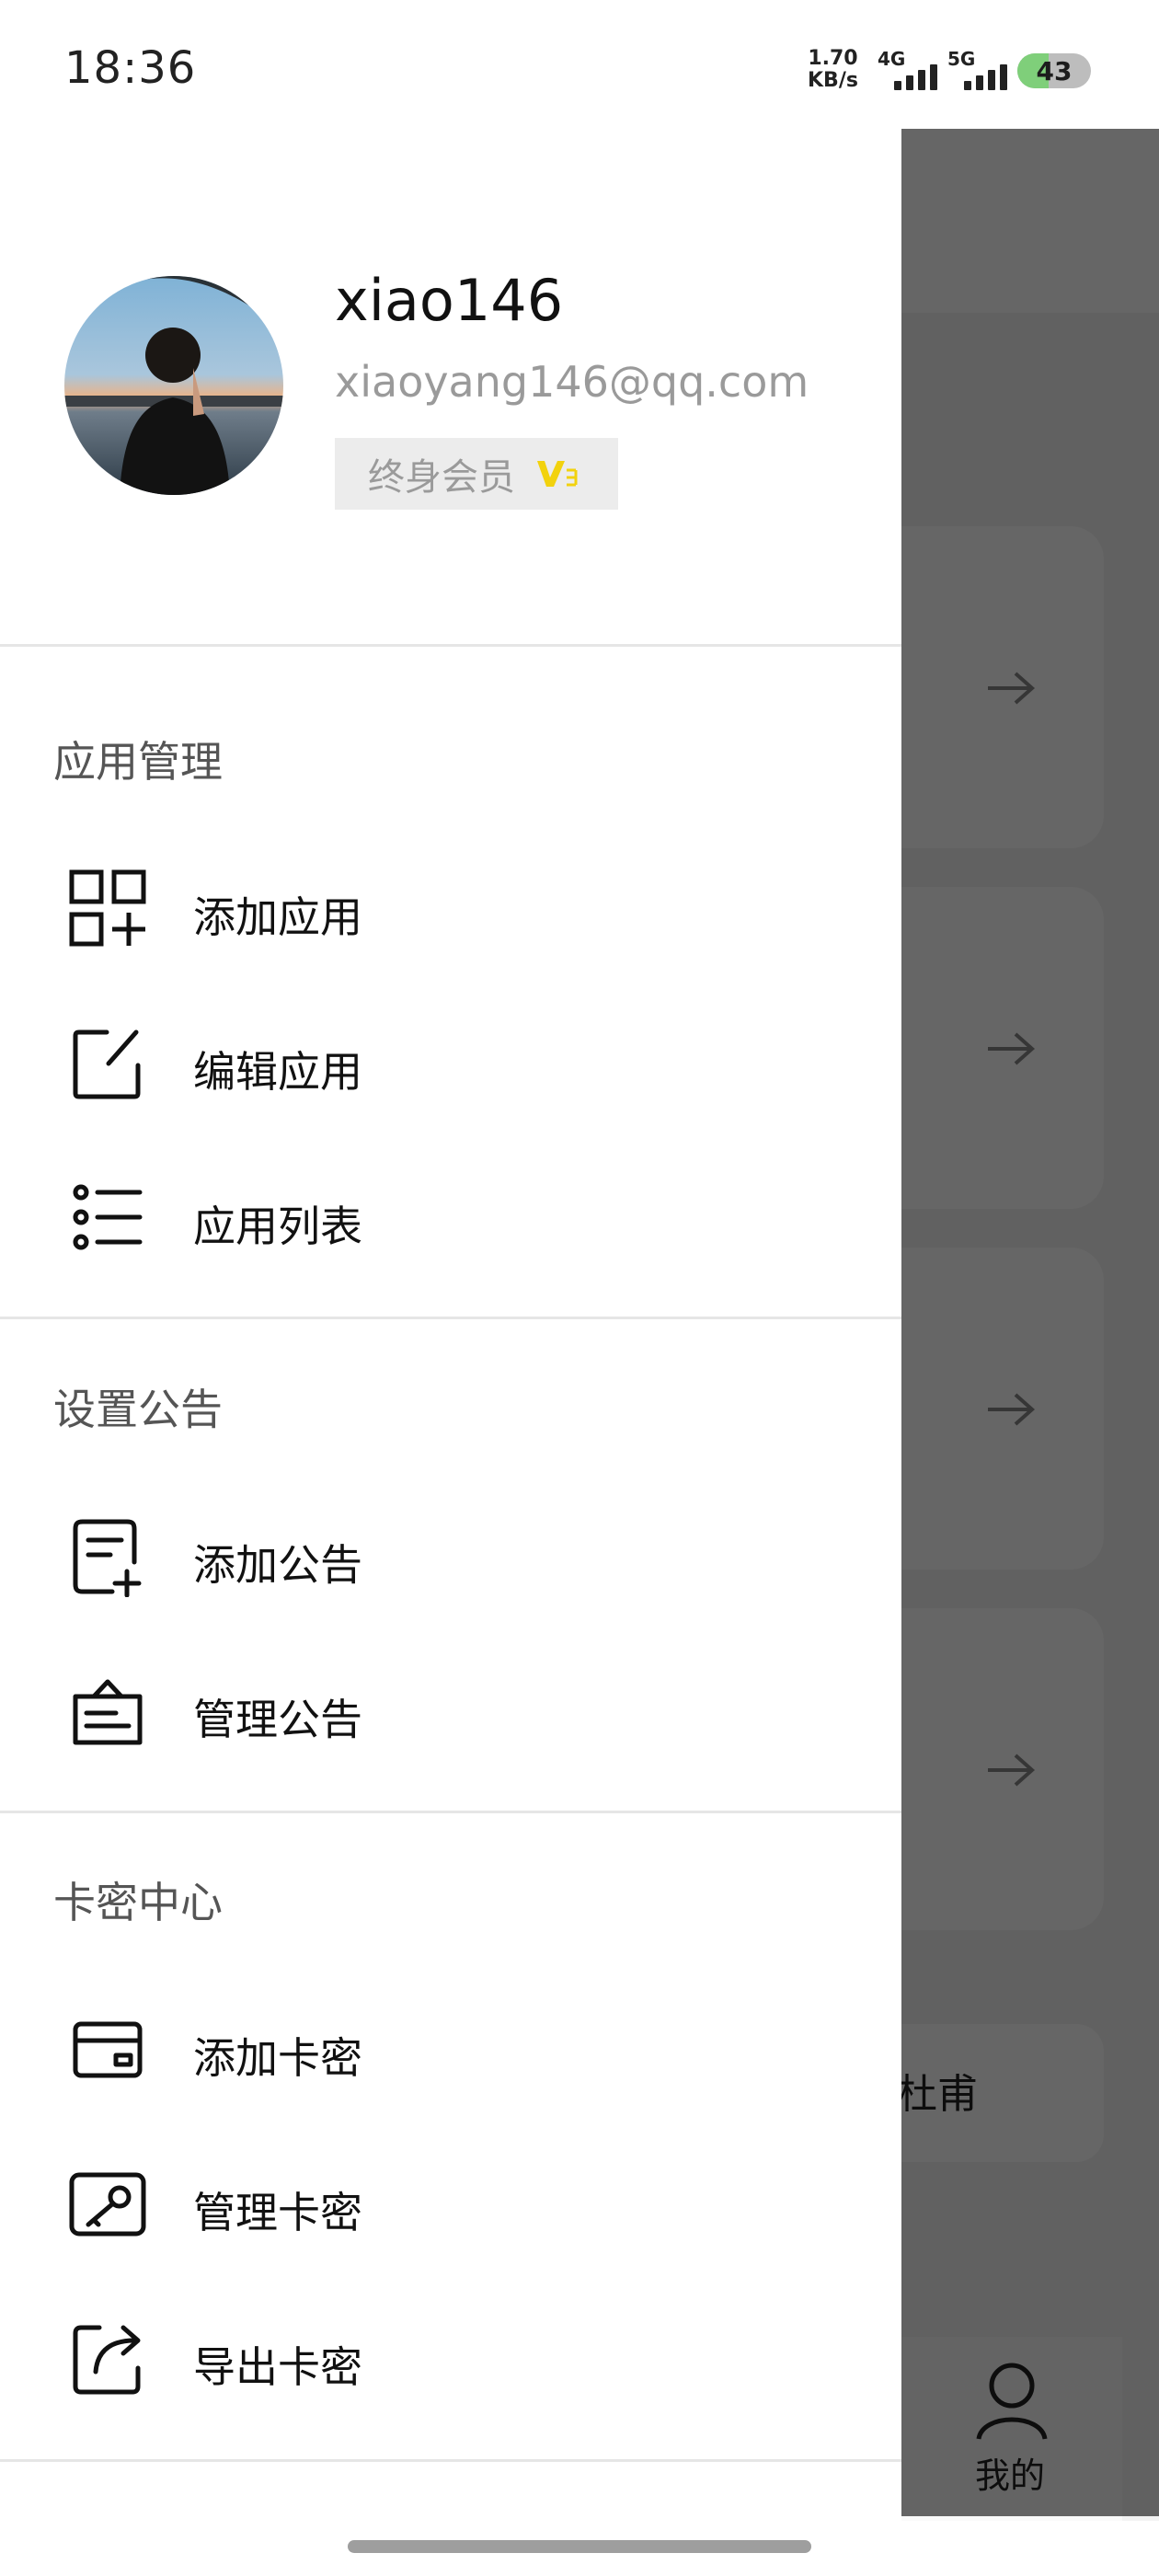 The width and height of the screenshot is (1159, 2576). Describe the element at coordinates (277, 1565) in the screenshot. I see `menu-item-label: 添加公告` at that location.